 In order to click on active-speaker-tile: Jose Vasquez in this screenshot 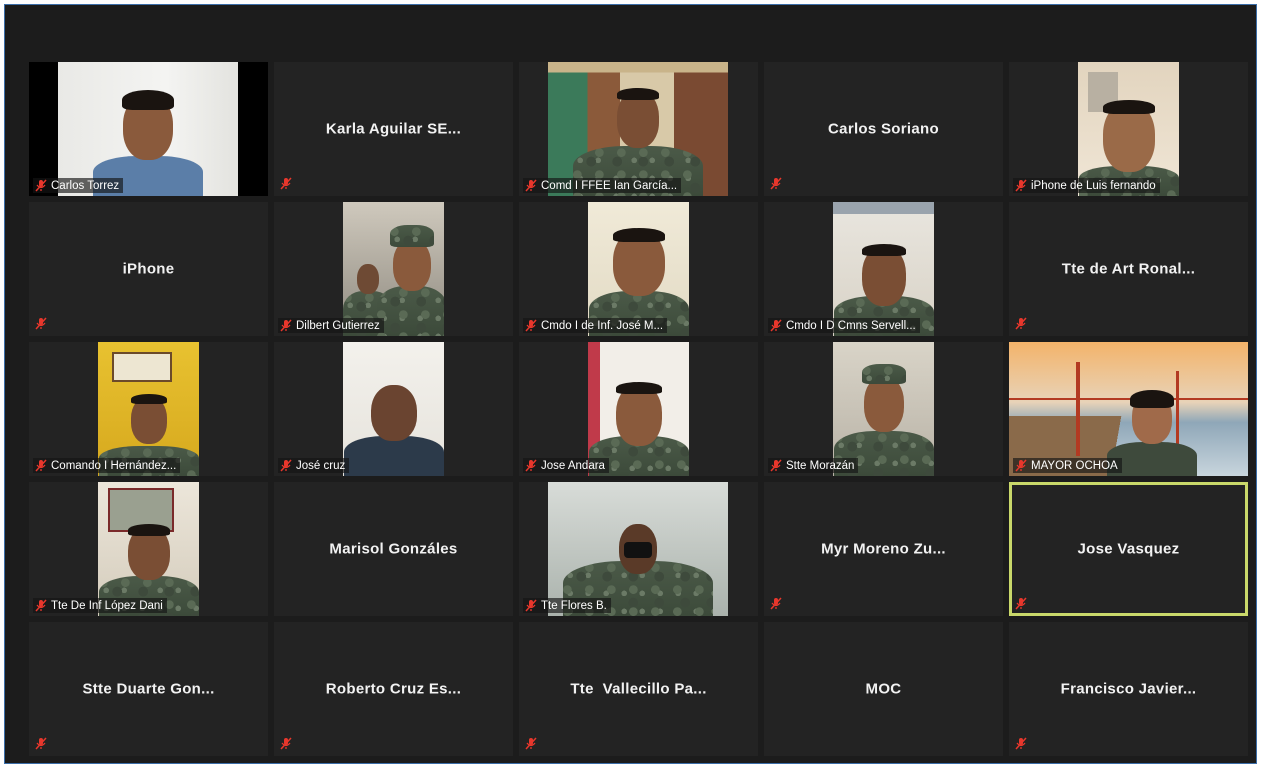, I will do `click(1128, 549)`.